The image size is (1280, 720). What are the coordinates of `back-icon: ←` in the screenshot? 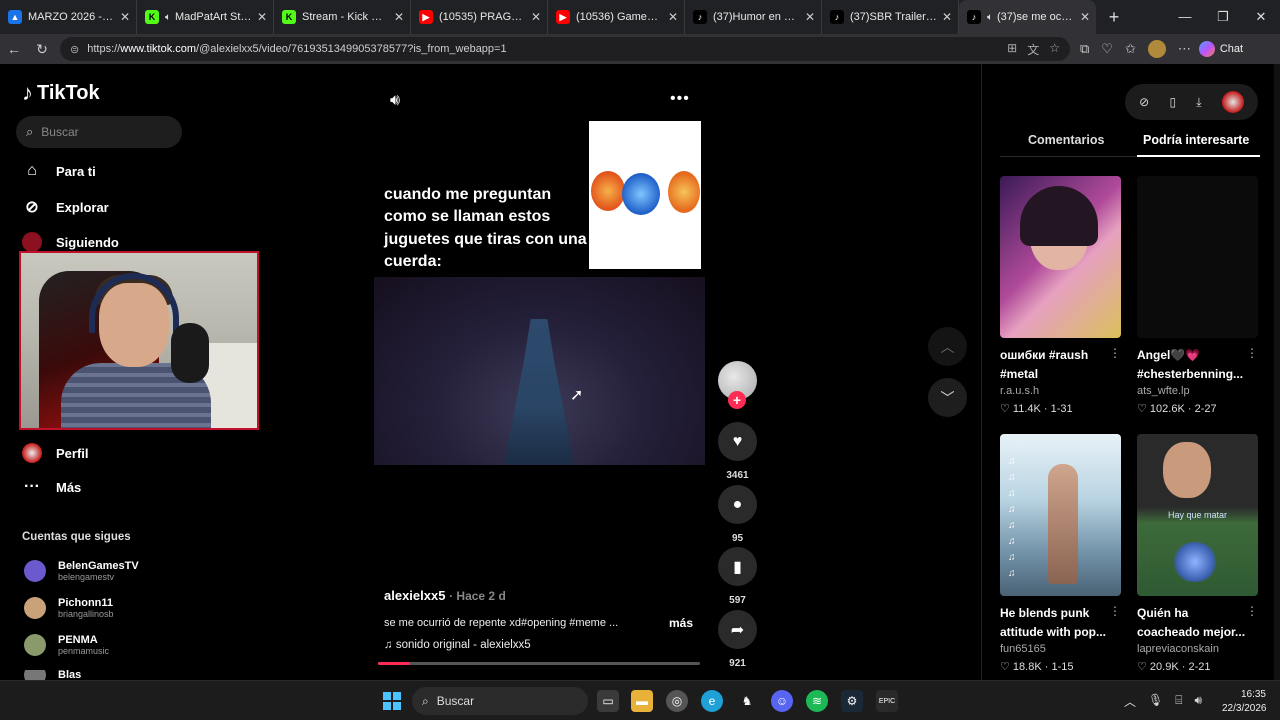 It's located at (14, 49).